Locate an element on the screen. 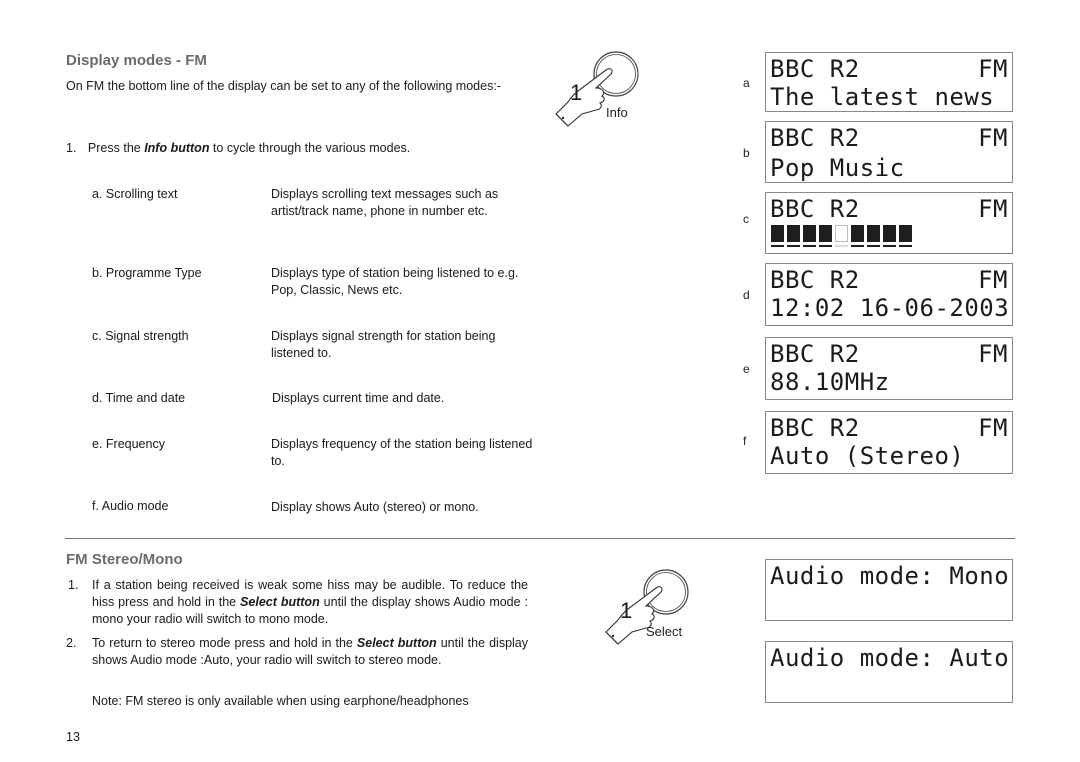 This screenshot has height=762, width=1080. display-letter: b is located at coordinates (746, 153).